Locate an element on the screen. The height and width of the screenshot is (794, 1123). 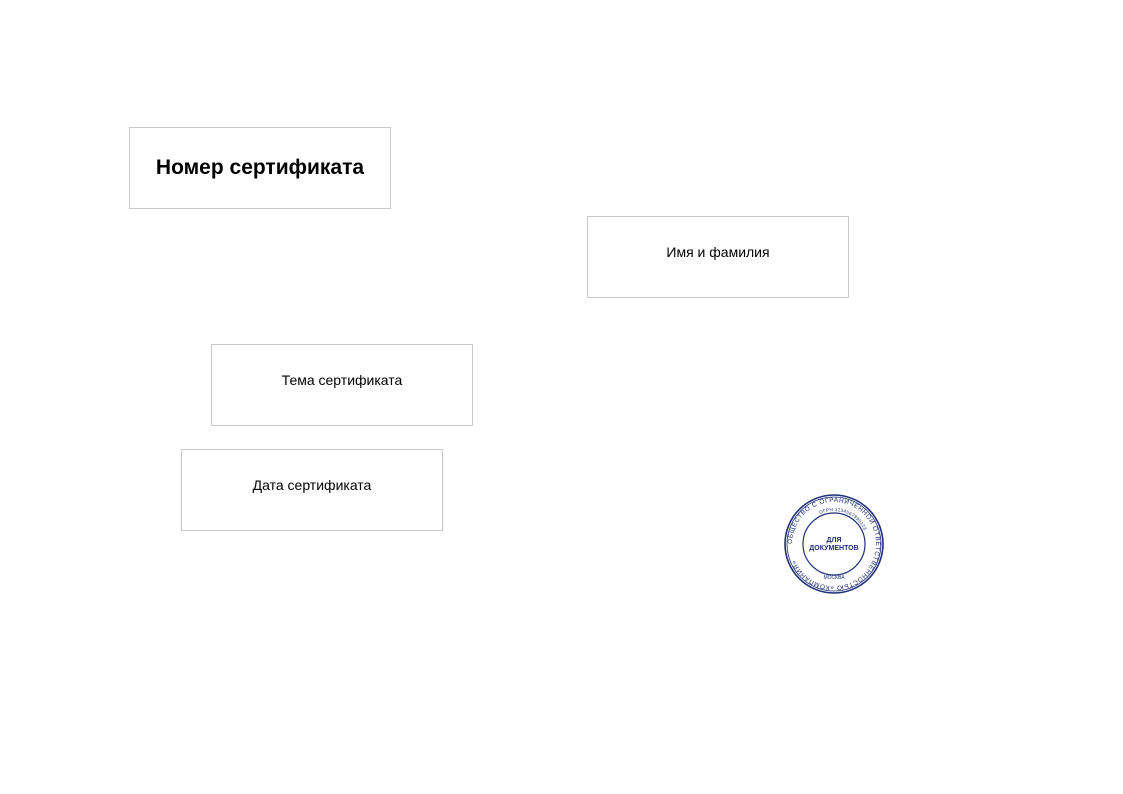
certificate-number-field: Номер сертификата is located at coordinates (260, 168).